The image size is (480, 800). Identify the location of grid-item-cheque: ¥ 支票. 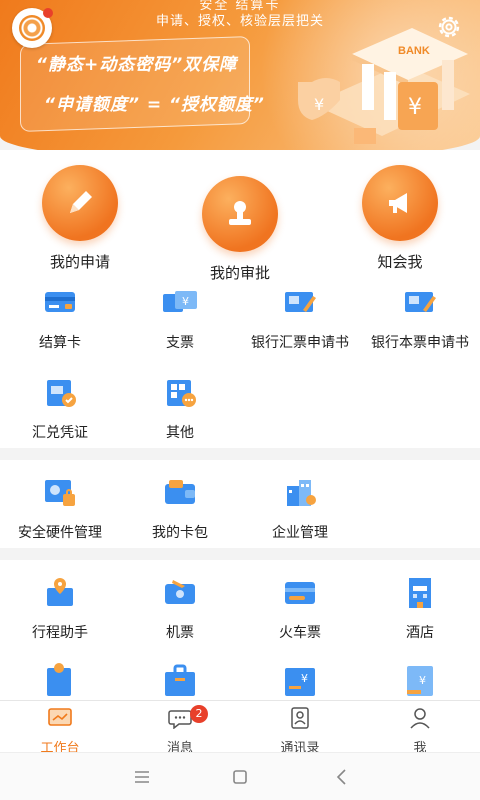
(180, 319).